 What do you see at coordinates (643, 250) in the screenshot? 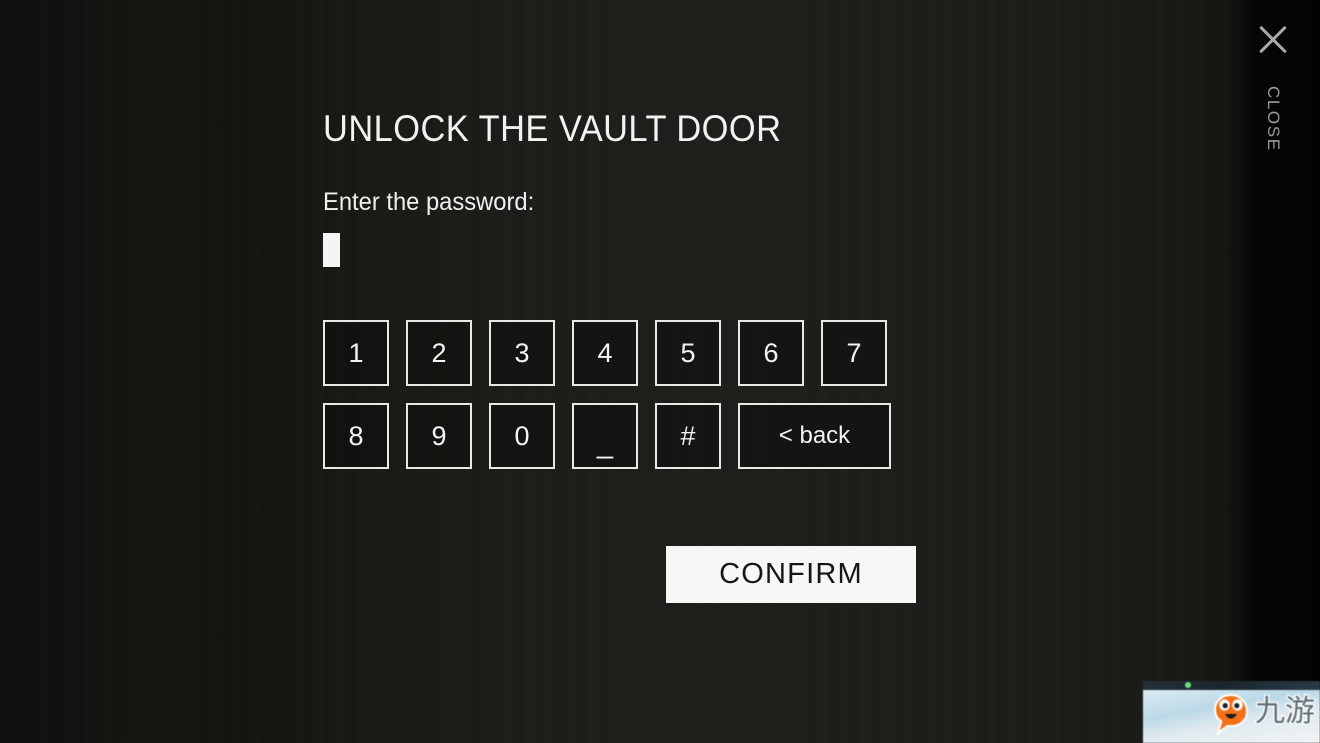
I see `password-input` at bounding box center [643, 250].